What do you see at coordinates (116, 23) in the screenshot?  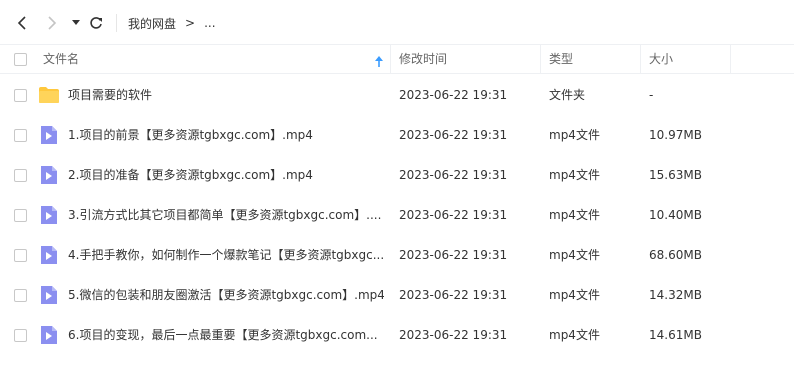 I see `toolbar-divider` at bounding box center [116, 23].